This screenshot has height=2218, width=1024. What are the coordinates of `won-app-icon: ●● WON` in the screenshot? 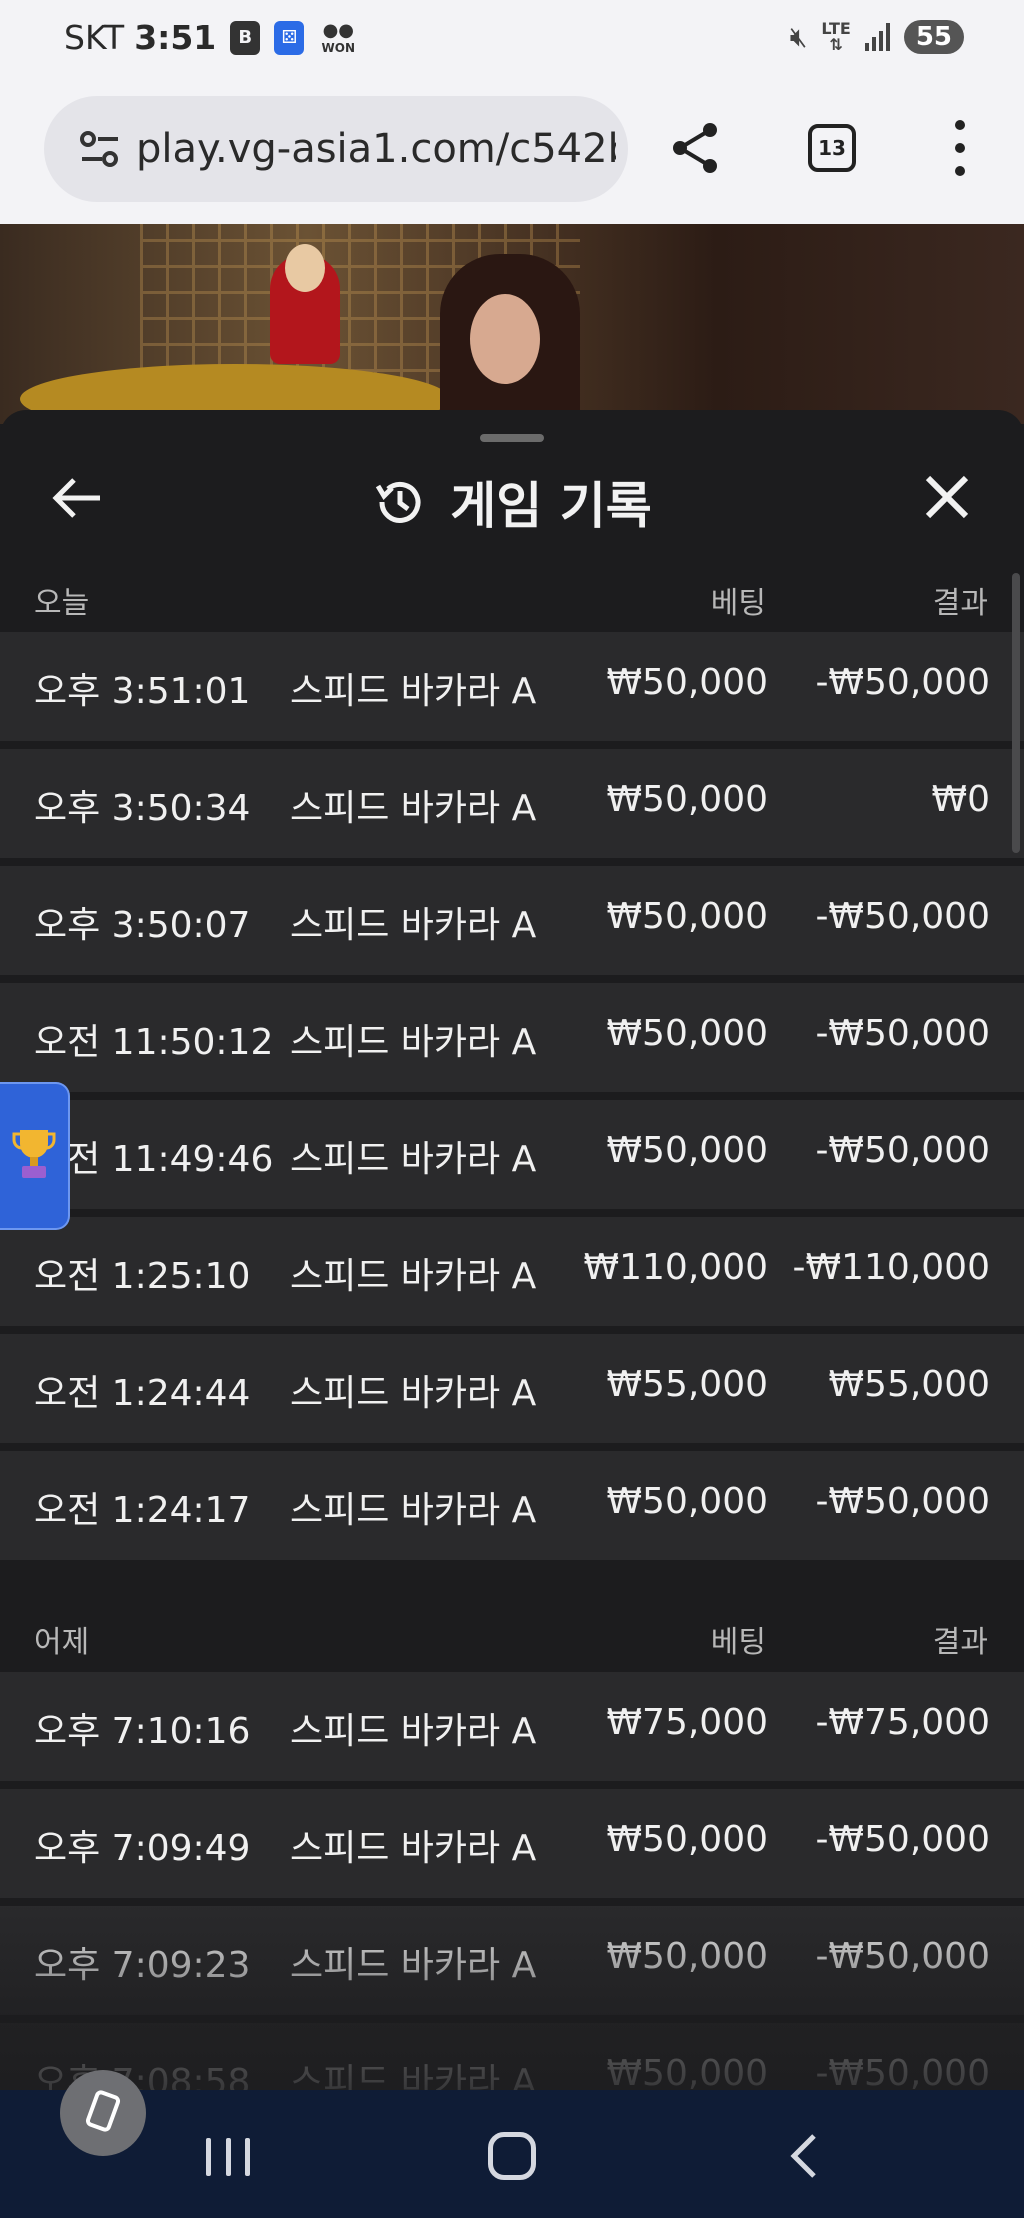 It's located at (338, 37).